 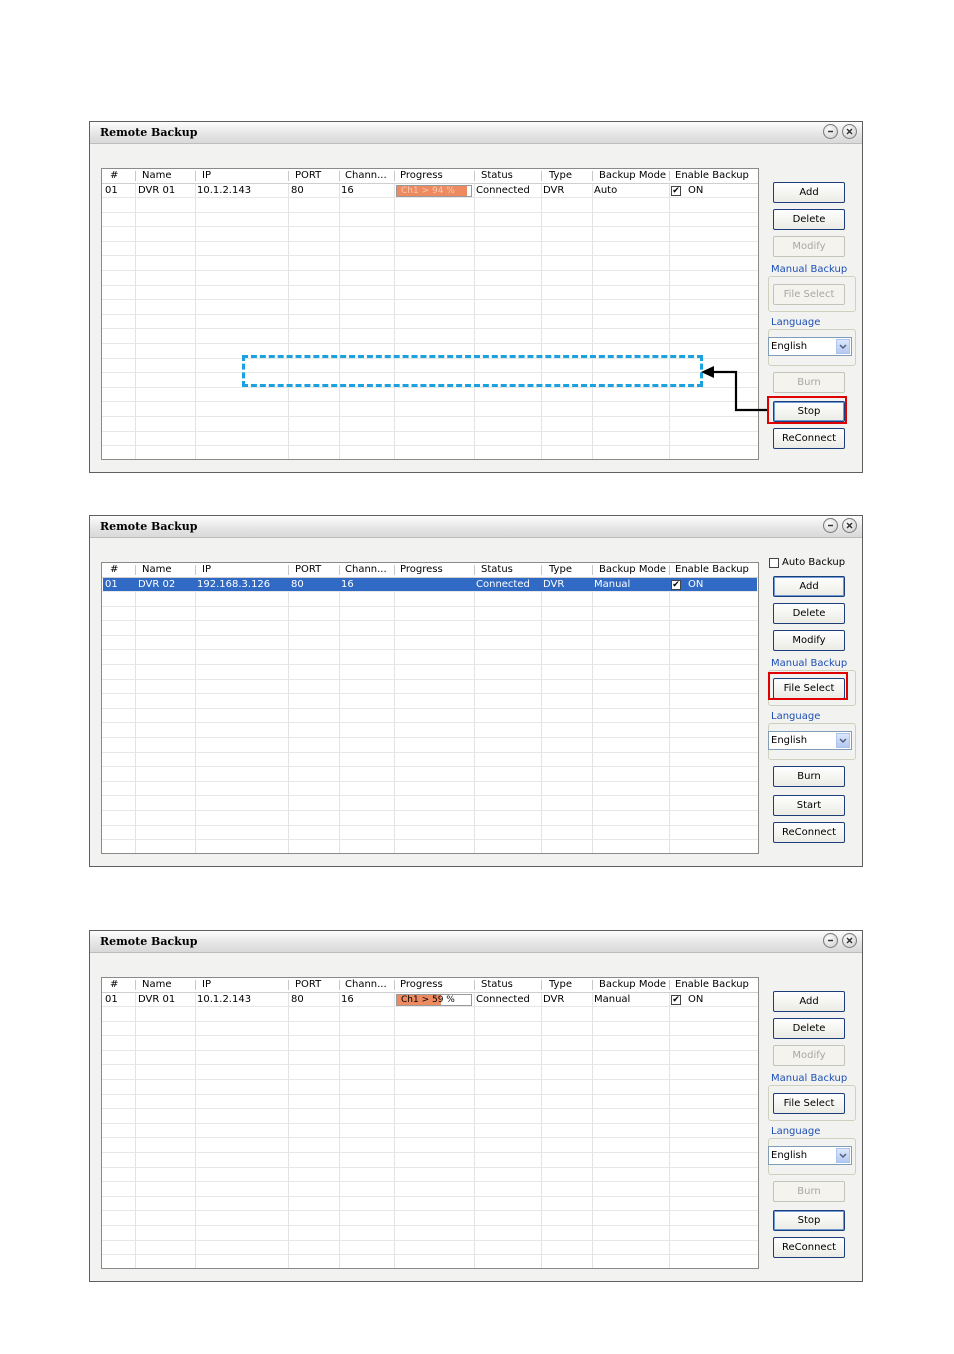 What do you see at coordinates (774, 563) in the screenshot?
I see `auto-backup-checkbox` at bounding box center [774, 563].